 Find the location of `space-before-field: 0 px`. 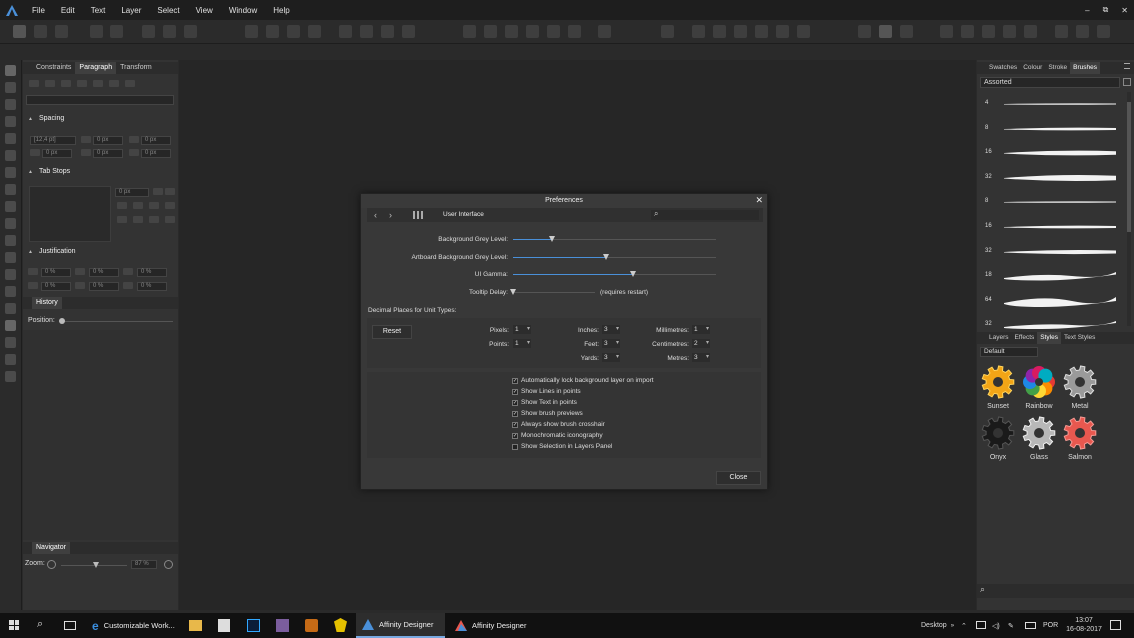

space-before-field: 0 px is located at coordinates (108, 140).